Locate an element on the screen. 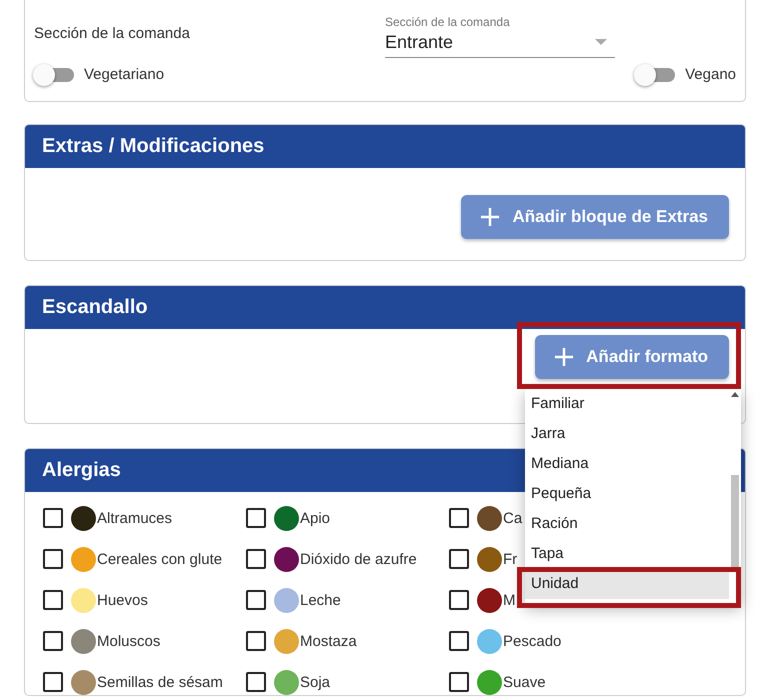  toggle-label: Vegano is located at coordinates (710, 74).